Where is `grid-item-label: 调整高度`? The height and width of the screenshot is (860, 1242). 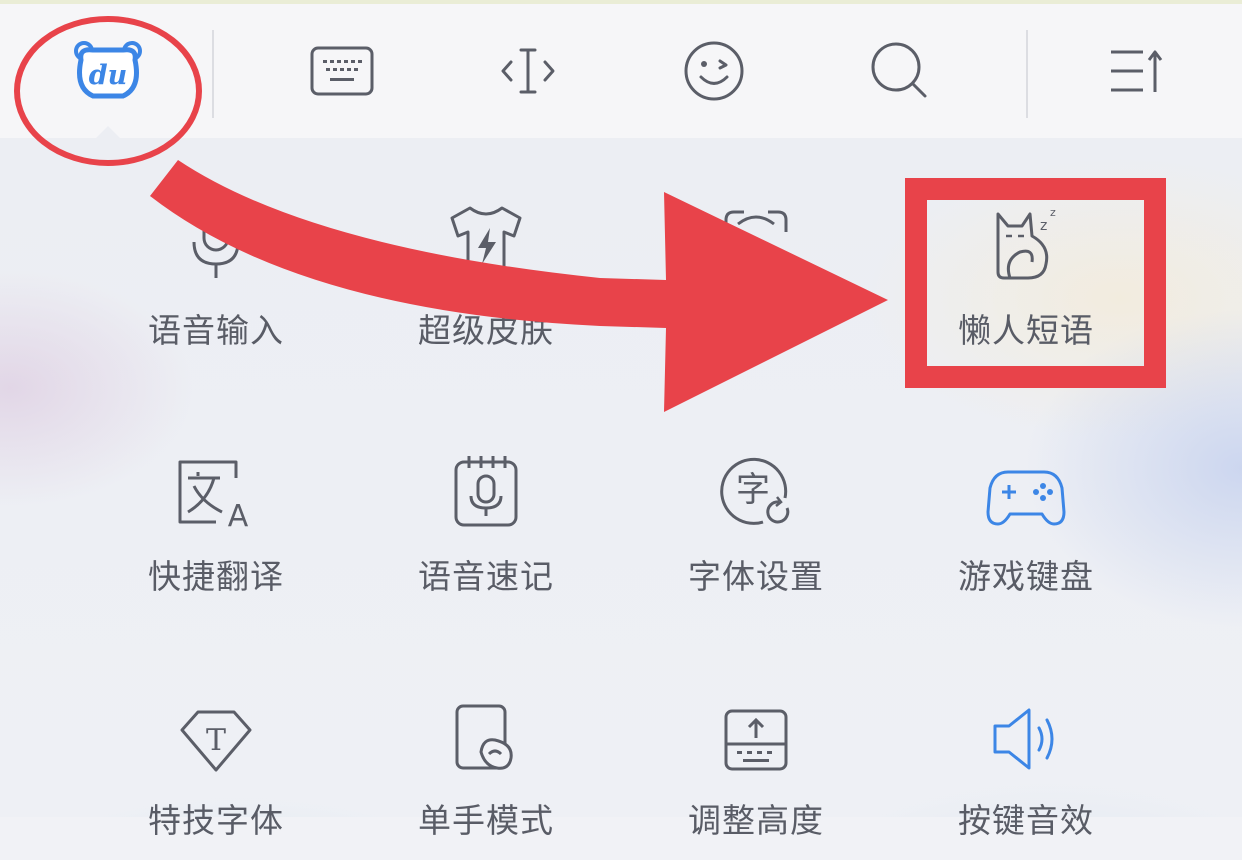 grid-item-label: 调整高度 is located at coordinates (756, 820).